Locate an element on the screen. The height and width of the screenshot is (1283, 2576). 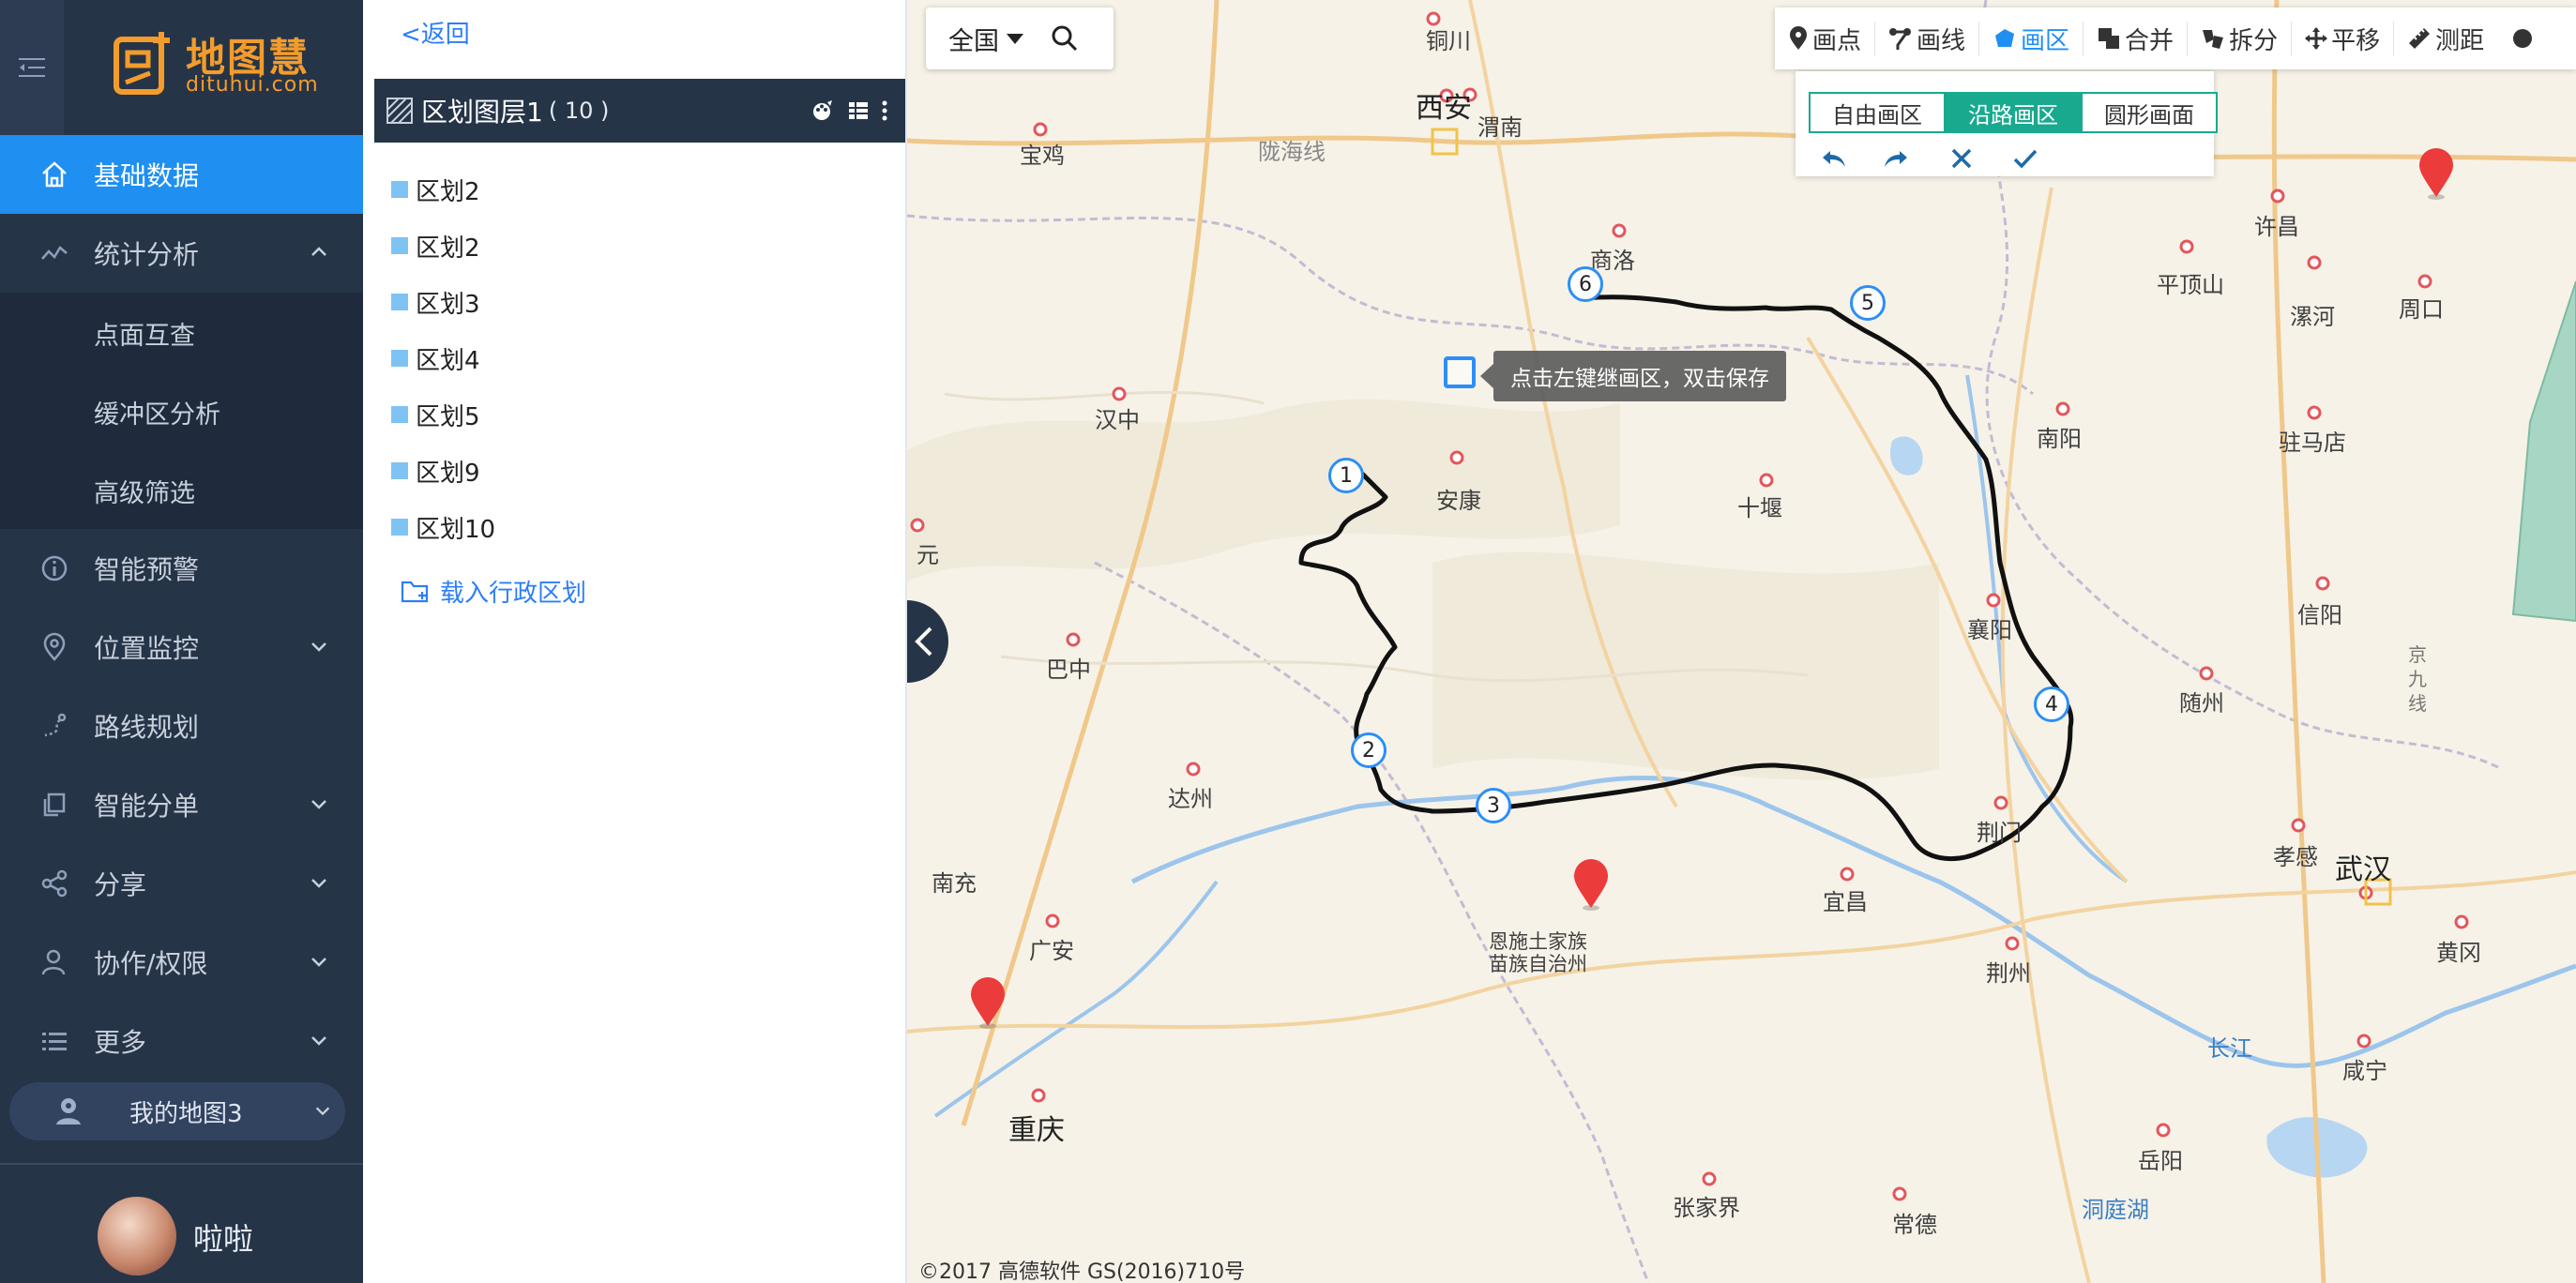
sidebar-item-warning: 智能预警 is located at coordinates (181, 568).